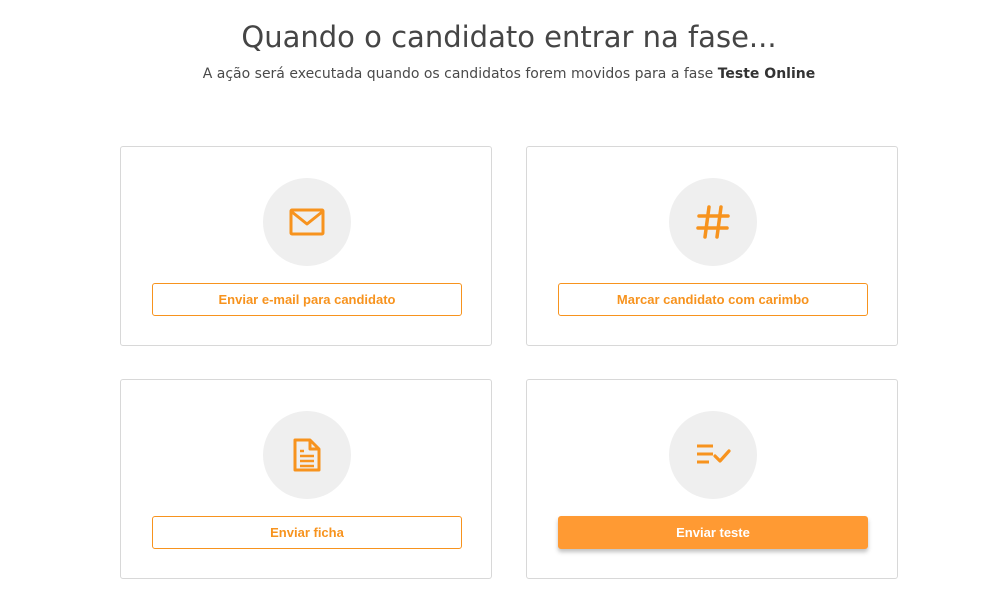 This screenshot has height=600, width=1008. I want to click on stamp-candidate-button: Marcar candidato com carimbo, so click(713, 299).